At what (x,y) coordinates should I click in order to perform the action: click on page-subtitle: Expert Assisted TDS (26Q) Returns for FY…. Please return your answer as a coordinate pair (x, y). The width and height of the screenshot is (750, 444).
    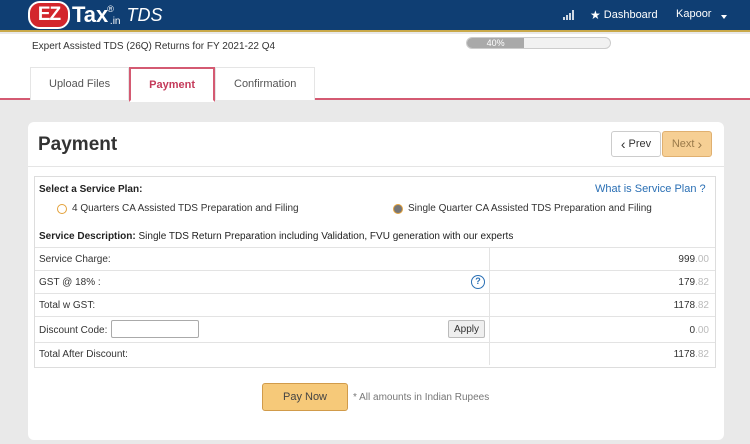
    Looking at the image, I should click on (154, 46).